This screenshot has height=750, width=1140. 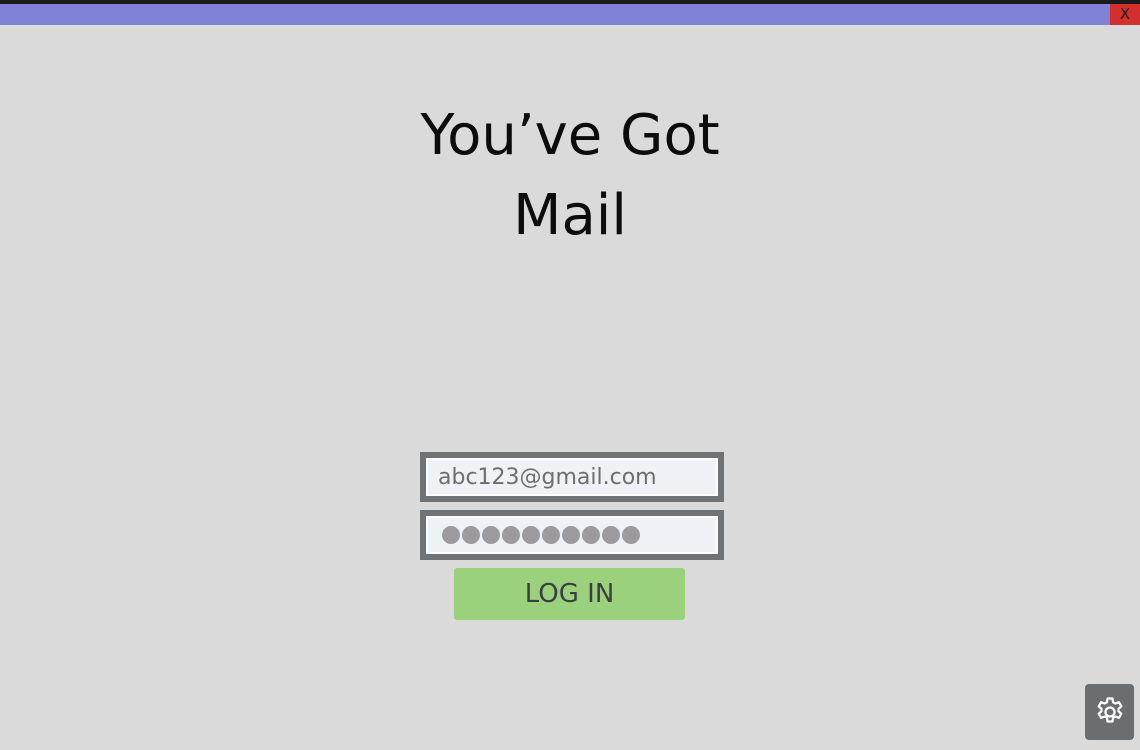 I want to click on title-bar, so click(x=570, y=14).